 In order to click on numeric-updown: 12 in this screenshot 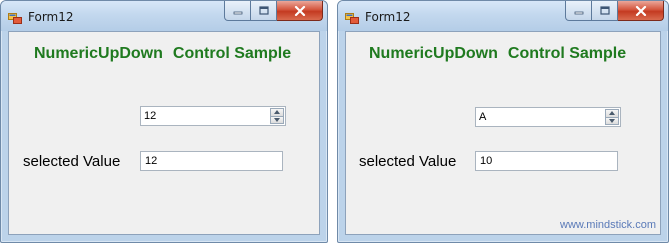, I will do `click(213, 116)`.